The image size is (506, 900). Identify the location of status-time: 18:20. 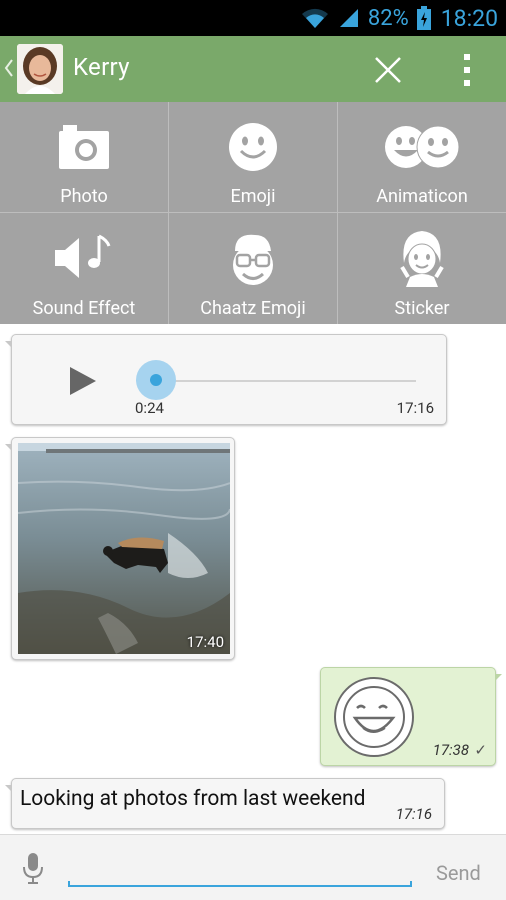
(469, 18).